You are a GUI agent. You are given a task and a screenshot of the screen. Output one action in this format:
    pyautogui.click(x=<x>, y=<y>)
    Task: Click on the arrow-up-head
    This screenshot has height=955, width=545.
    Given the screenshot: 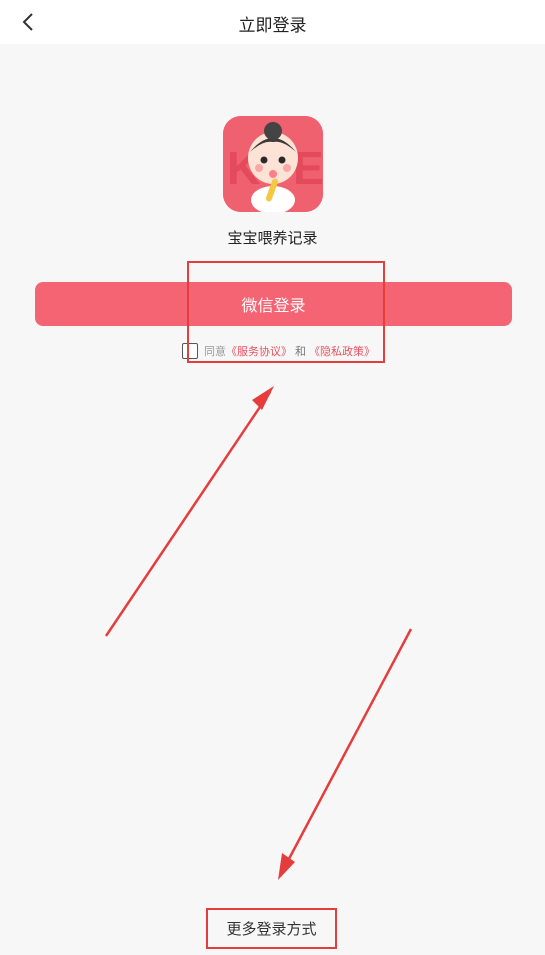 What is the action you would take?
    pyautogui.click(x=263, y=398)
    